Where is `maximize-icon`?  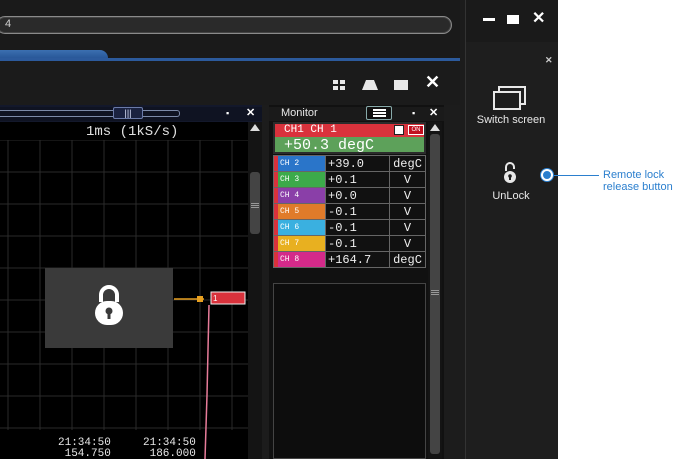 maximize-icon is located at coordinates (513, 19).